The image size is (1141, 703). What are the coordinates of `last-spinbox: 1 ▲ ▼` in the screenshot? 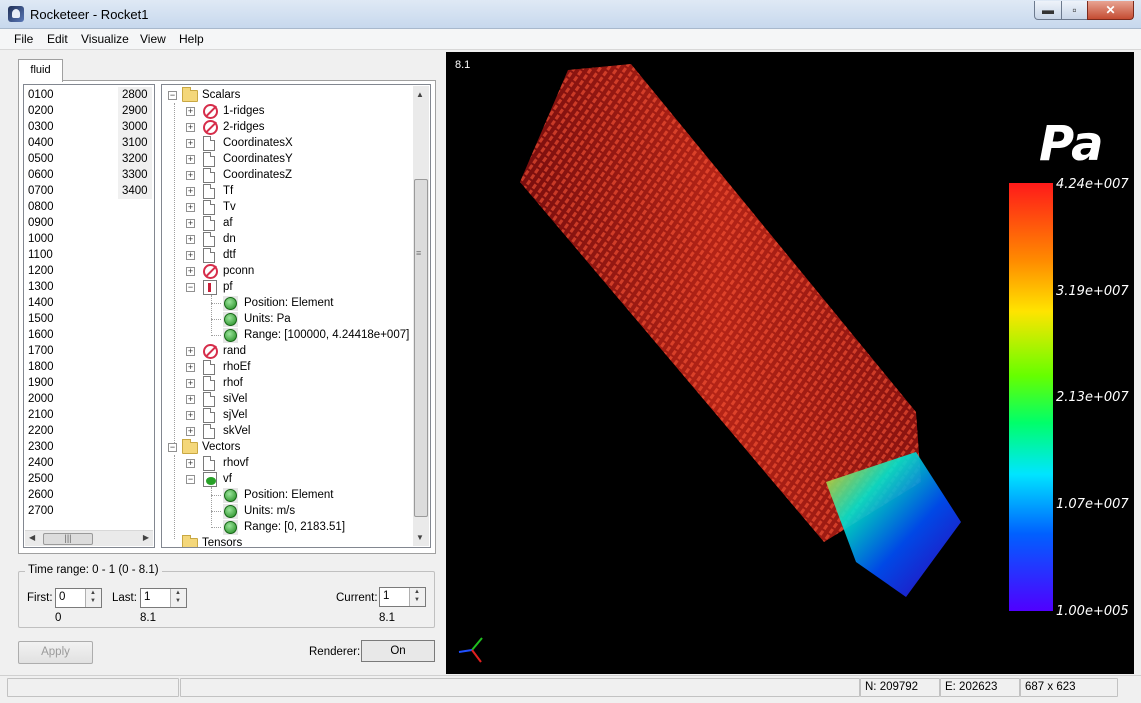 It's located at (163, 598).